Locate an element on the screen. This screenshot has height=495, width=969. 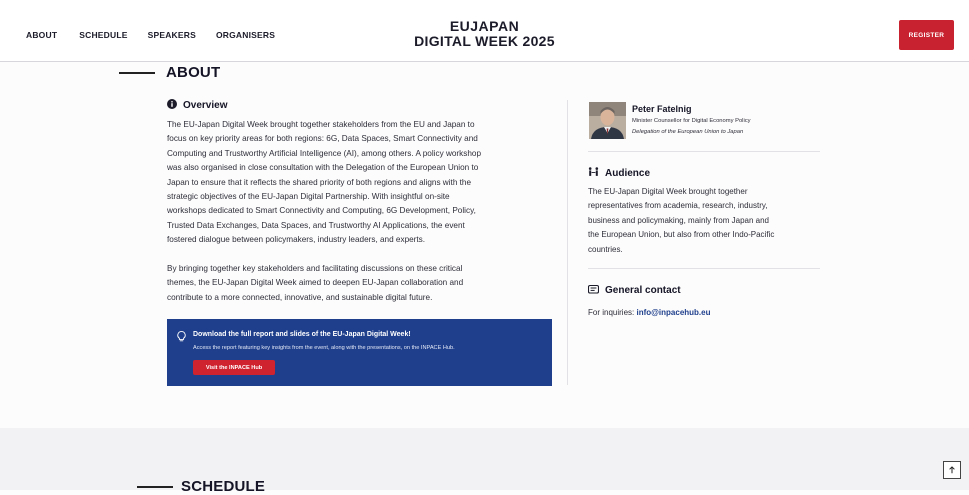
contact-title: General contact is located at coordinates (643, 290).